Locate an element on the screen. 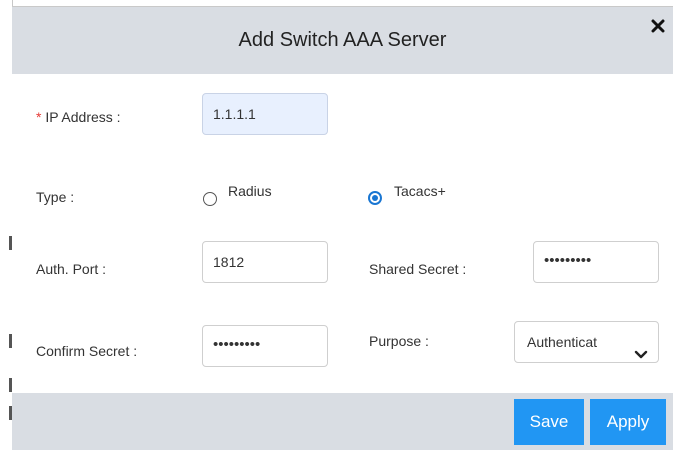 Image resolution: width=673 pixels, height=450 pixels. auth-port-label: Auth. Port : is located at coordinates (71, 269).